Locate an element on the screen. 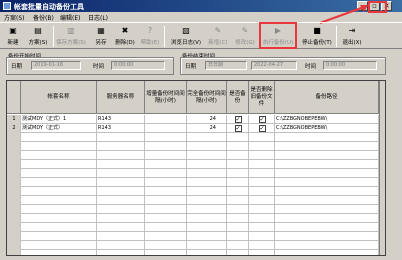 This screenshot has width=402, height=260. col-do-backup: 是否备份 is located at coordinates (238, 97).